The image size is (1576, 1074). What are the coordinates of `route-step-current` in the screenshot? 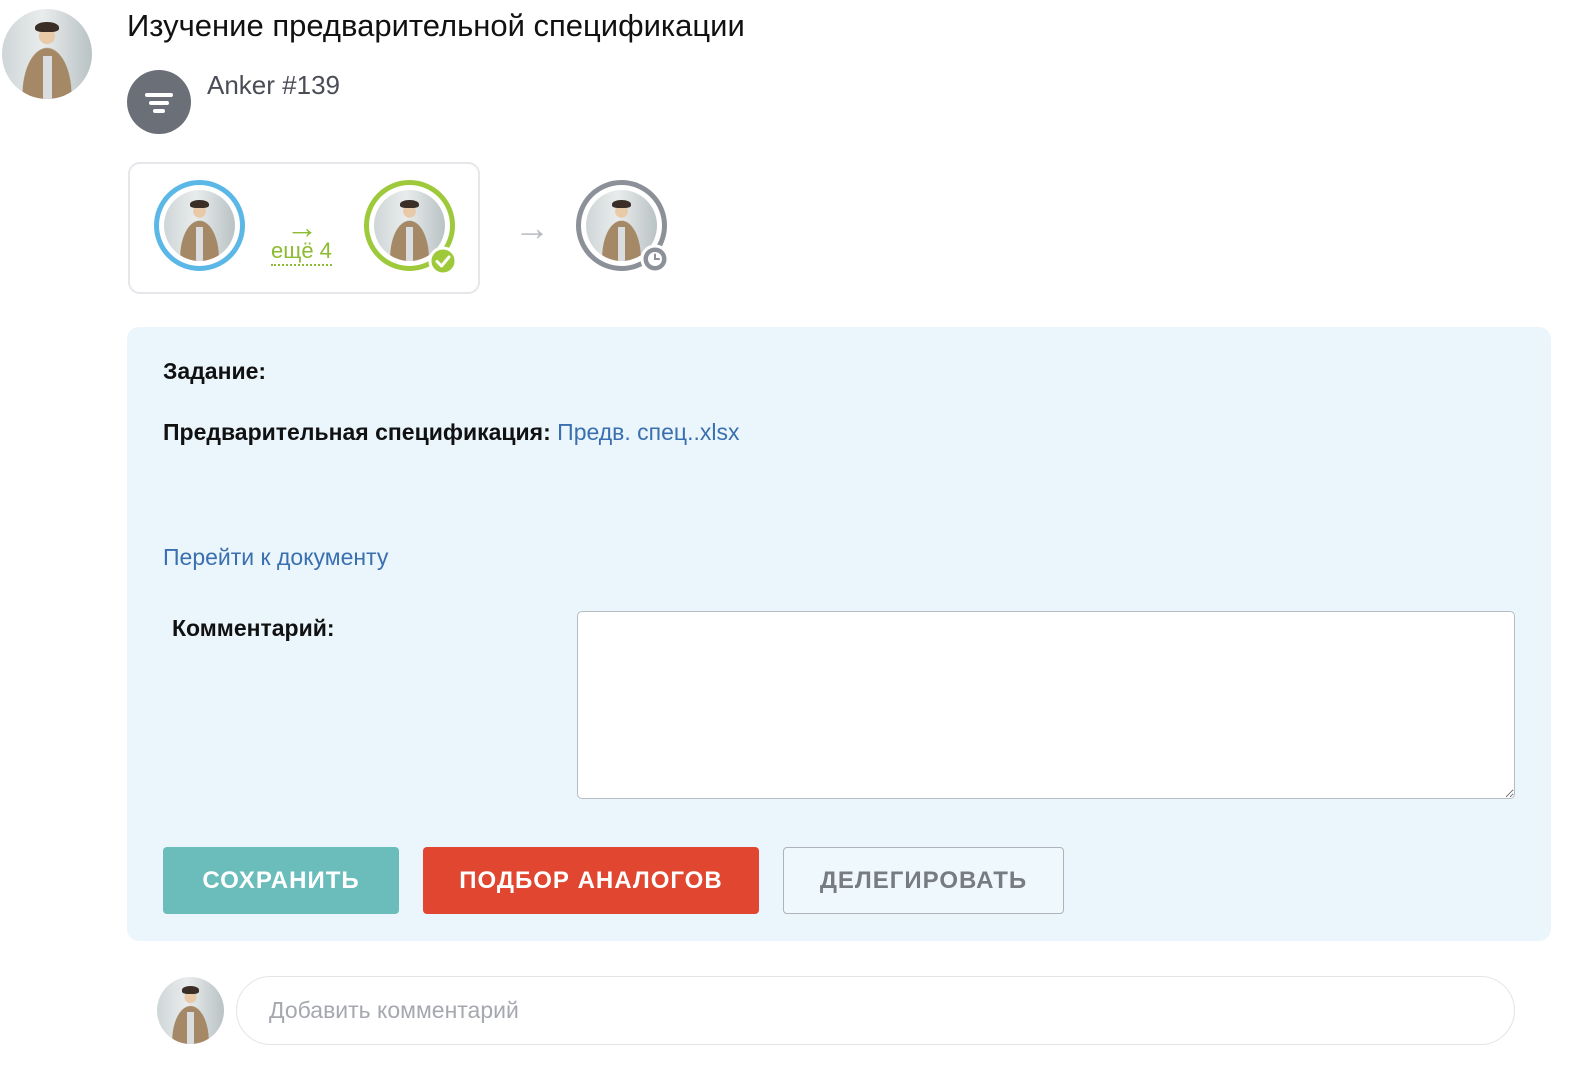 It's located at (199, 225).